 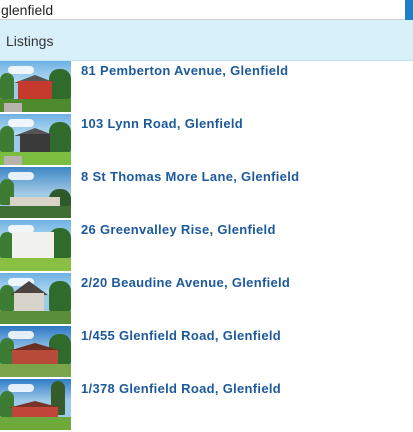 I want to click on listing-address-link: 2/20 Beaudine Avenue, Glenfield, so click(x=185, y=282).